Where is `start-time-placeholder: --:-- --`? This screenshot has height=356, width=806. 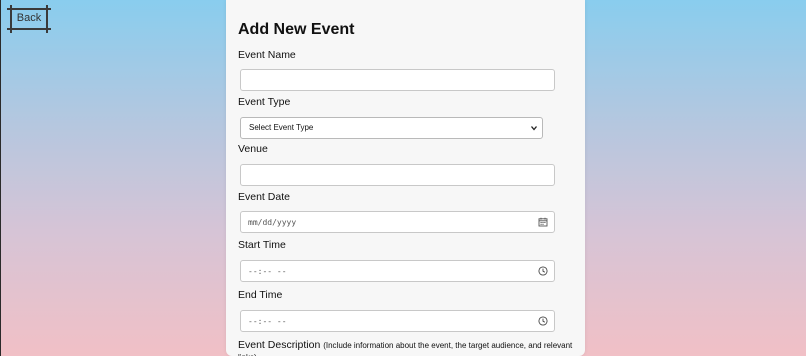 start-time-placeholder: --:-- -- is located at coordinates (267, 271).